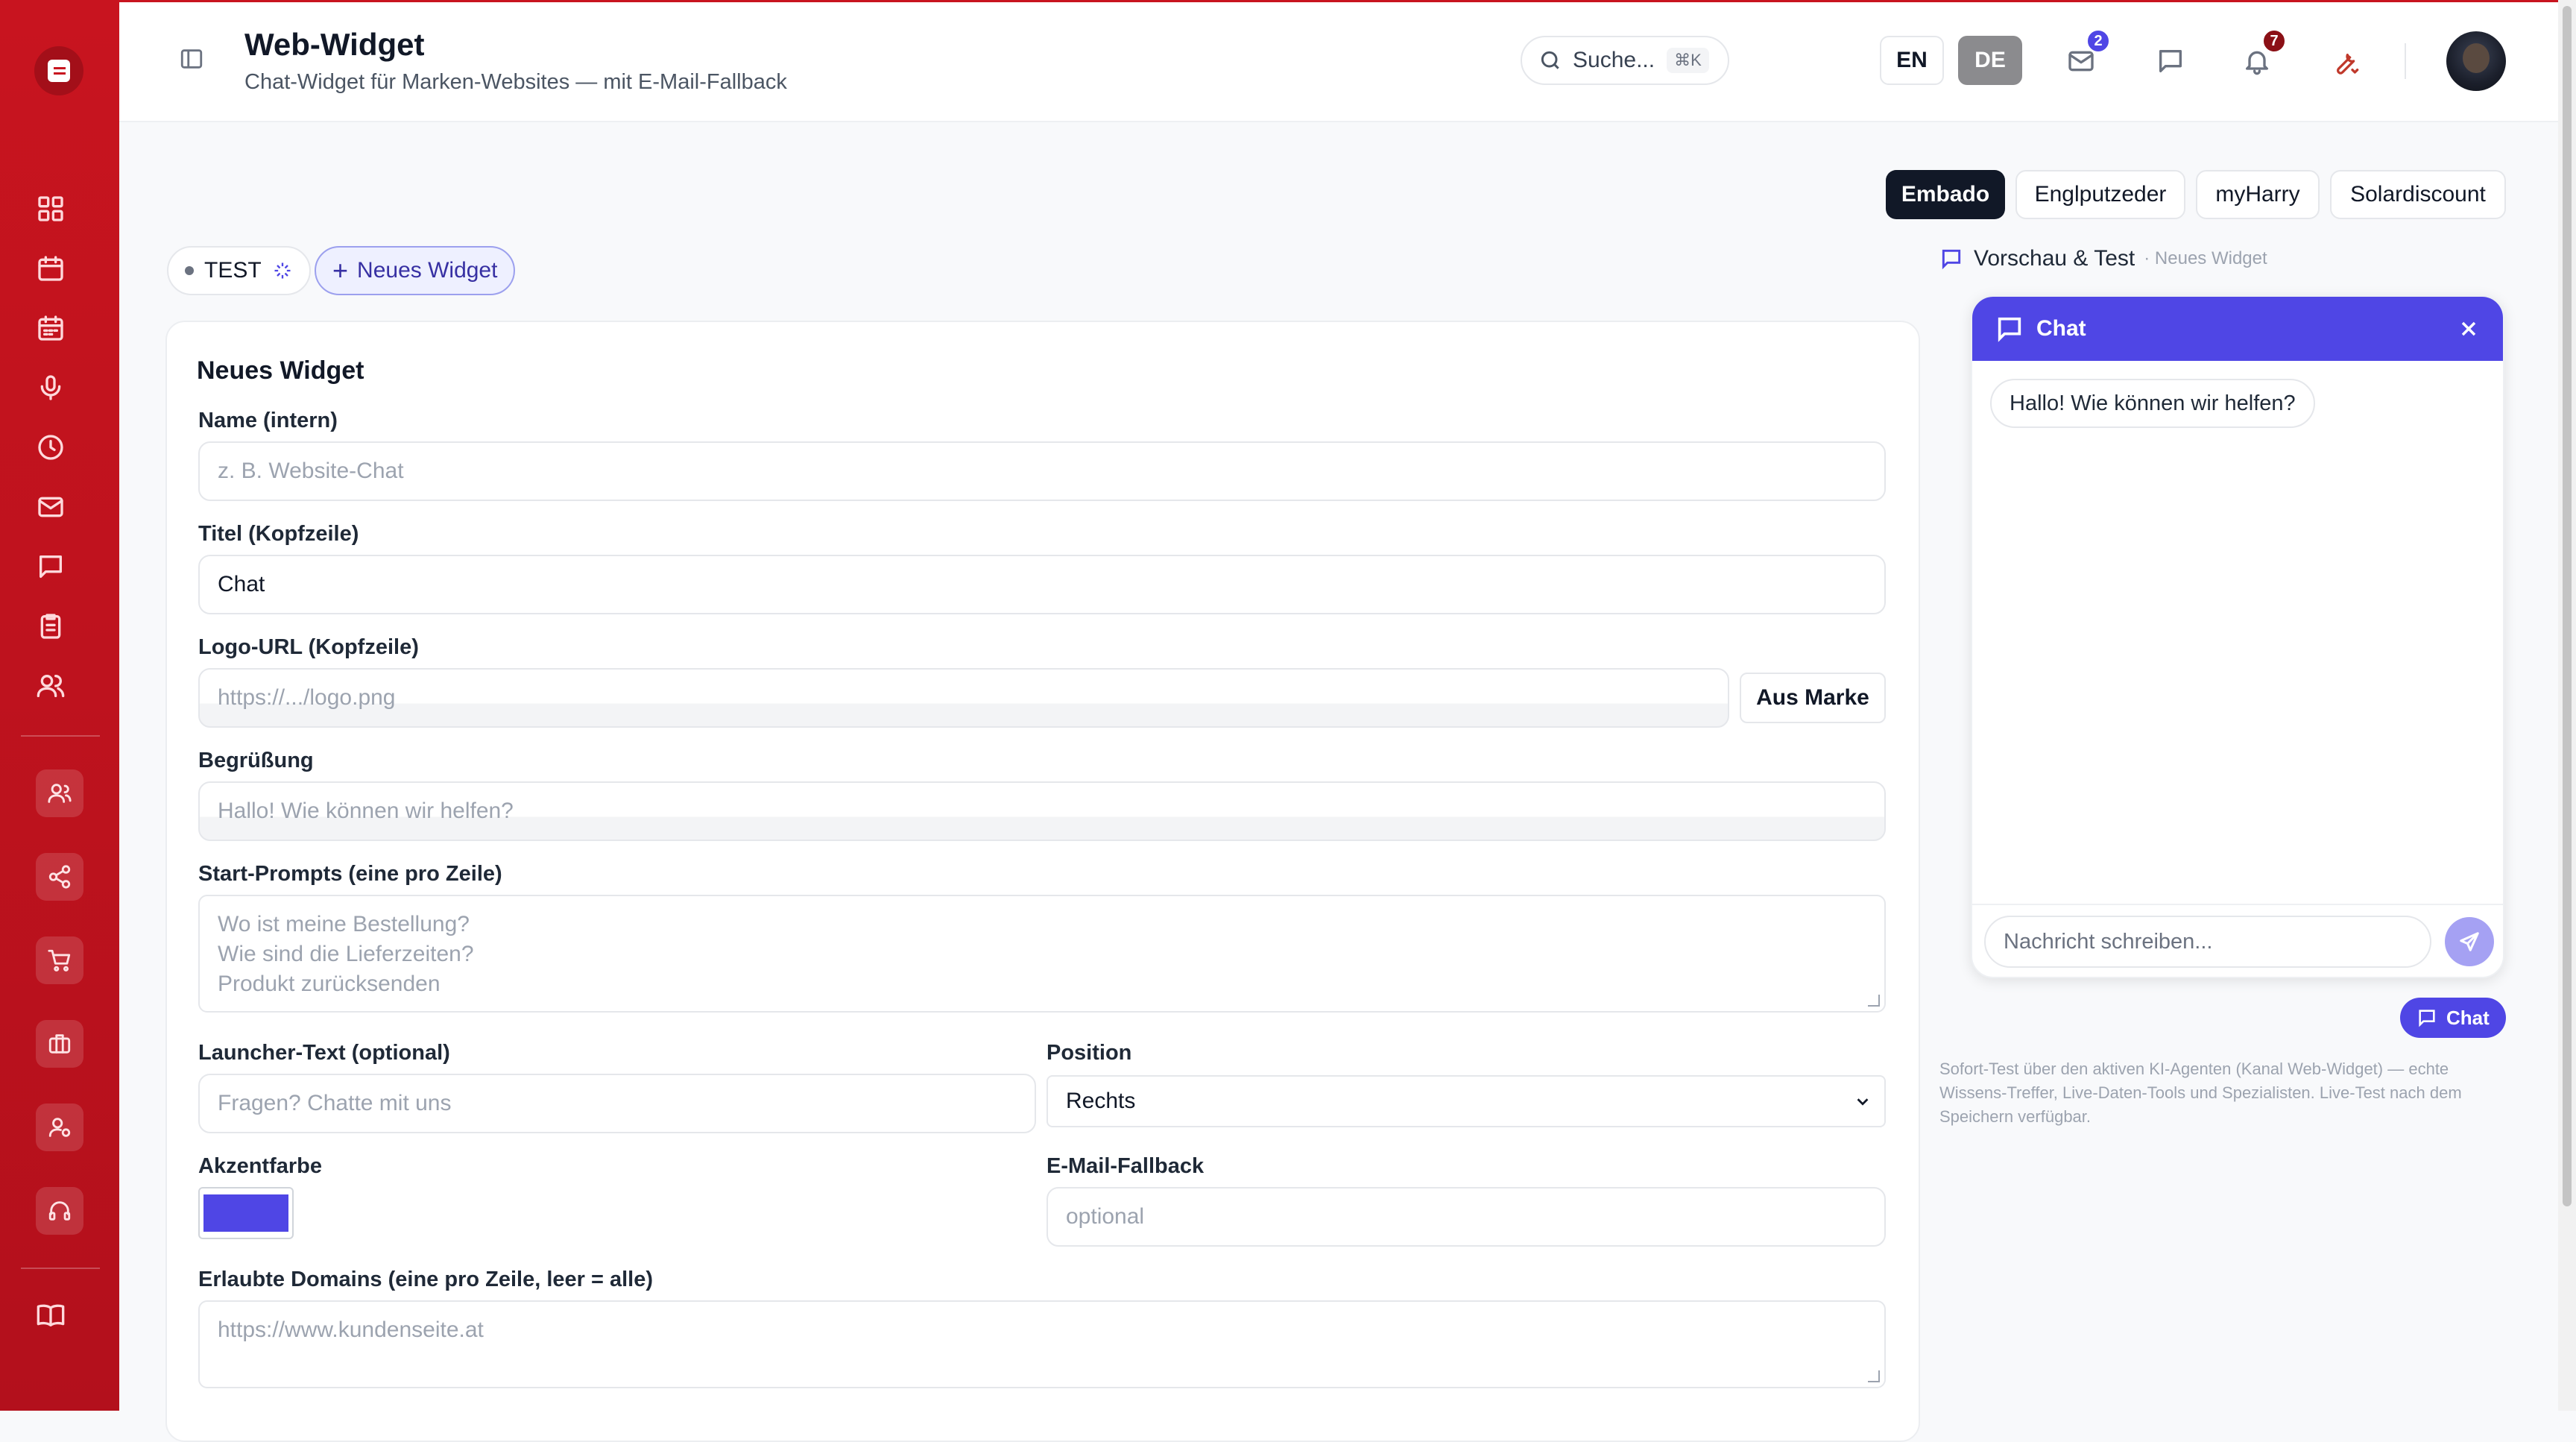  I want to click on launcher-text-label: Launcher-Text (optional), so click(324, 1053).